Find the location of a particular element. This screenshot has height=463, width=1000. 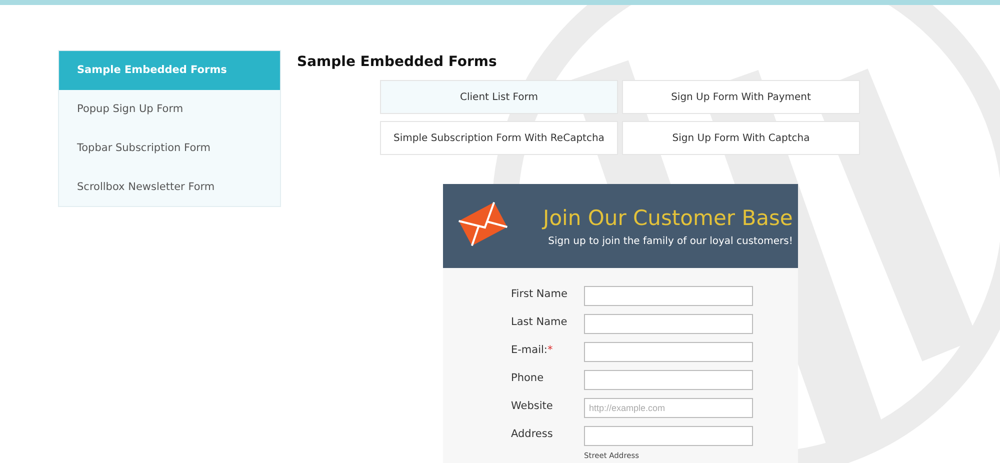

field-label: Website is located at coordinates (532, 405).